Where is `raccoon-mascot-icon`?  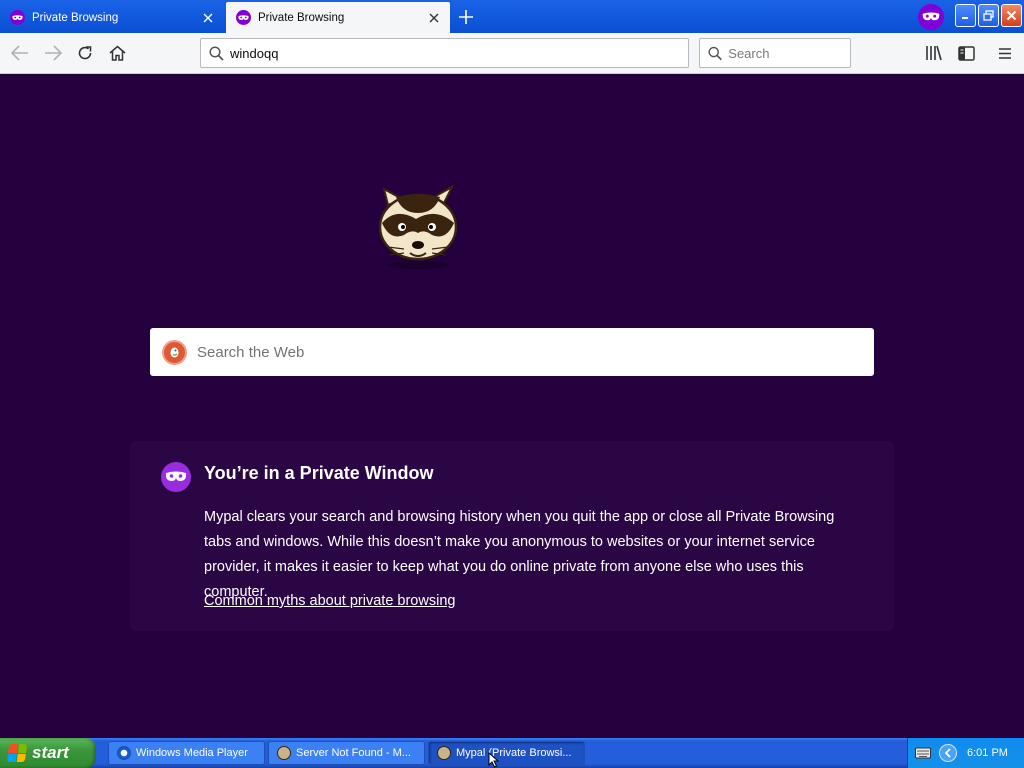 raccoon-mascot-icon is located at coordinates (416, 228).